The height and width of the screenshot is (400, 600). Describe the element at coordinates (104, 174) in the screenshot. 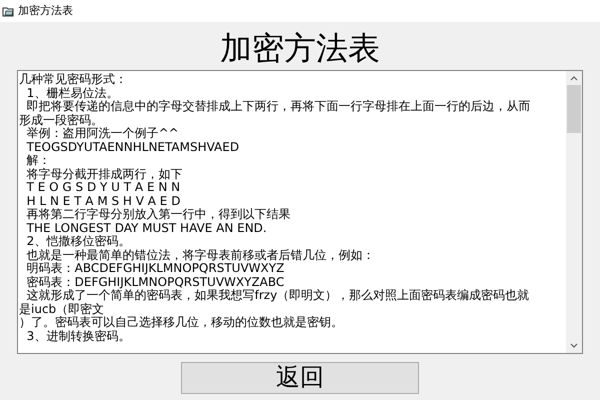

I see `text-line: 将字母分截开排成两行，如下` at that location.